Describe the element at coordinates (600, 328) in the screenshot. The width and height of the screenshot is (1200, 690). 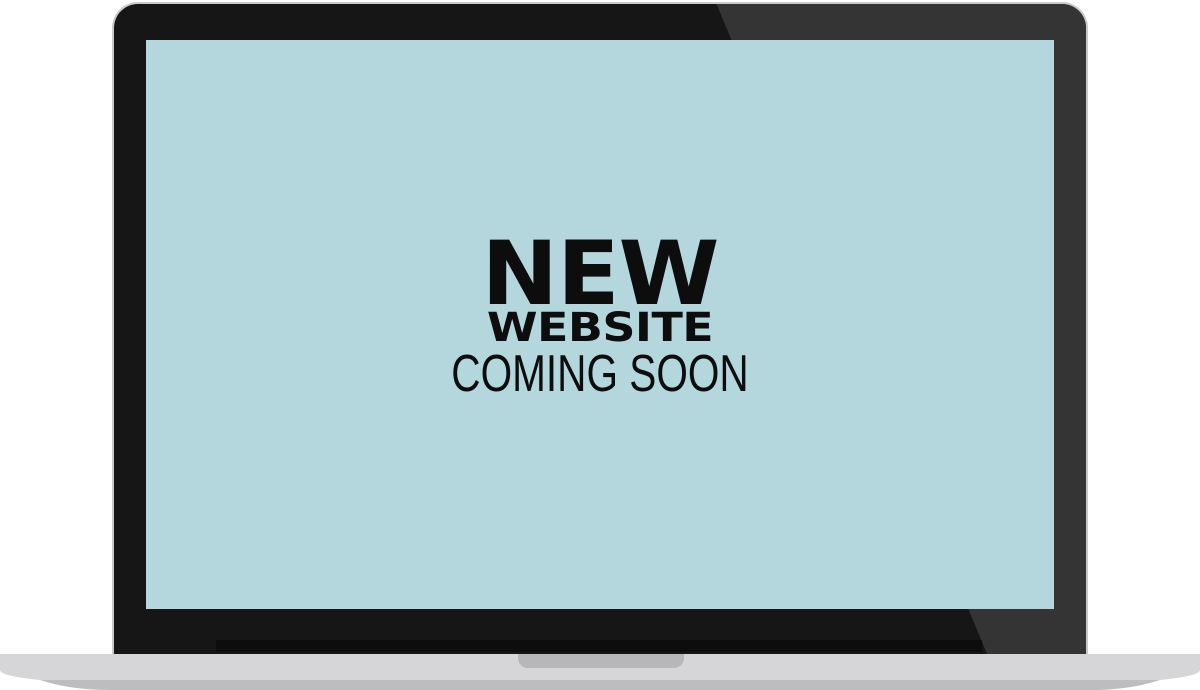
I see `headline-website: WEBSITE` at that location.